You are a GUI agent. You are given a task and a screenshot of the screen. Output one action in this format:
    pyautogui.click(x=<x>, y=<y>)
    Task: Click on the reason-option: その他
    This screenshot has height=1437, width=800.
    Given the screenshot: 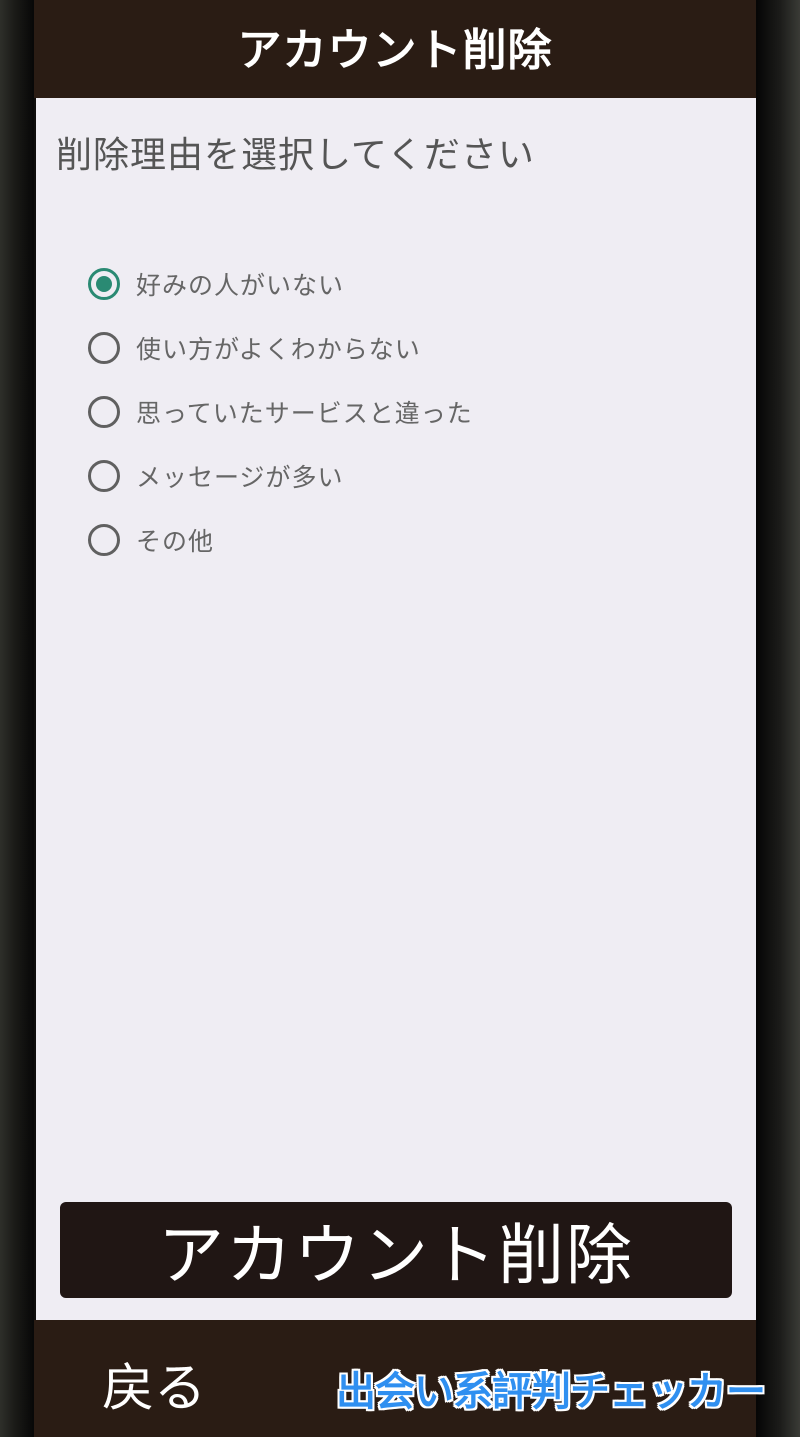 What is the action you would take?
    pyautogui.click(x=280, y=540)
    